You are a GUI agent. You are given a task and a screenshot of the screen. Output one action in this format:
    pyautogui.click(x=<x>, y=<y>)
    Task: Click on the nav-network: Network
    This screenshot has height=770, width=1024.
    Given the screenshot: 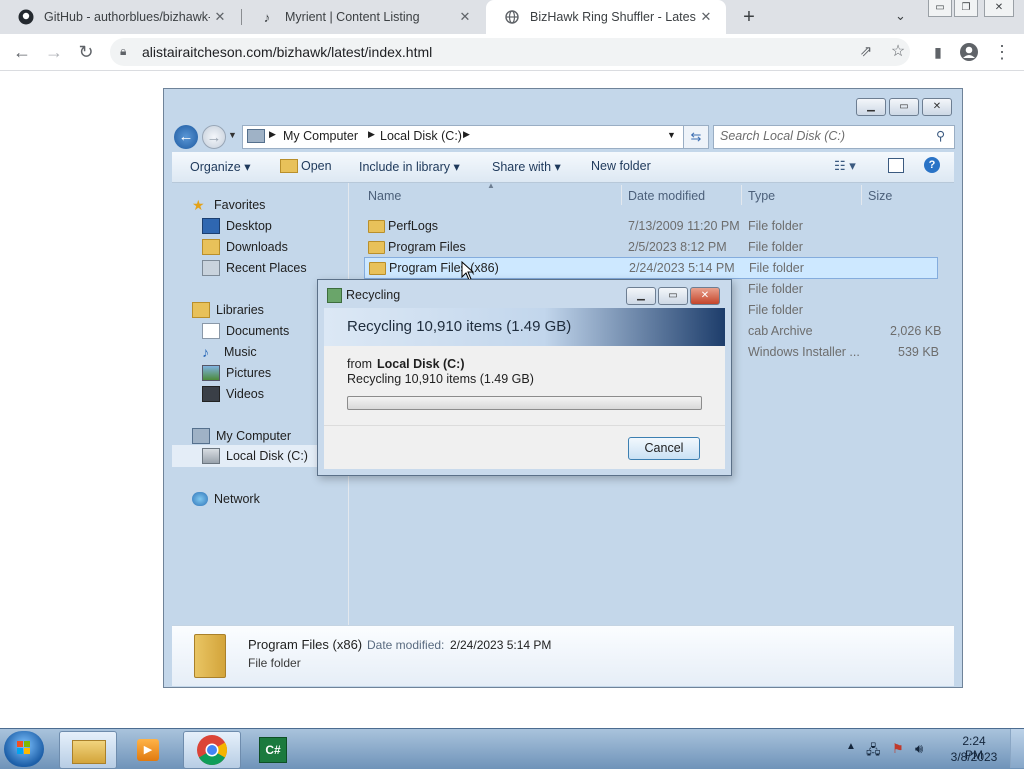 What is the action you would take?
    pyautogui.click(x=226, y=499)
    